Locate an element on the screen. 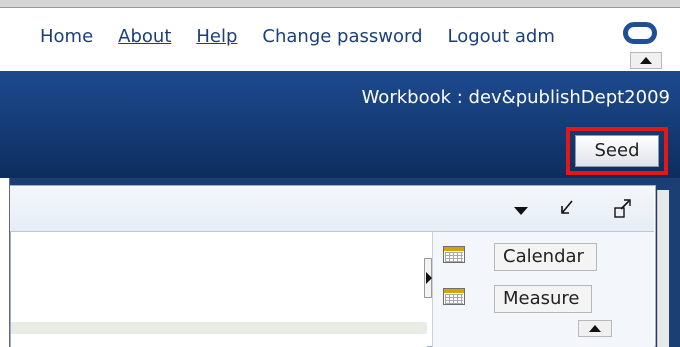 This screenshot has height=347, width=680. measure-button: Measure is located at coordinates (543, 299).